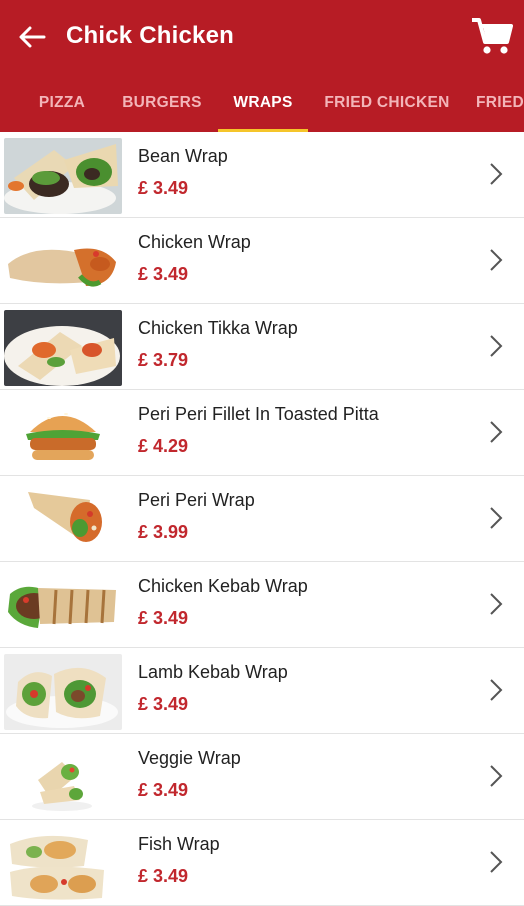  I want to click on tab-fried: FRIED, so click(500, 105).